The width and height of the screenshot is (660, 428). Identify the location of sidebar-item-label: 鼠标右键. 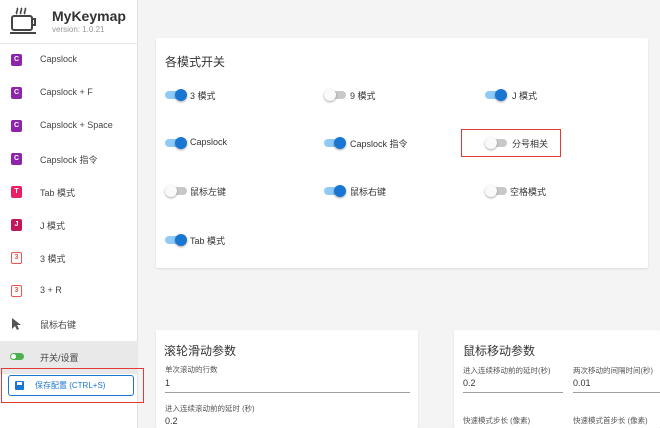
(58, 325).